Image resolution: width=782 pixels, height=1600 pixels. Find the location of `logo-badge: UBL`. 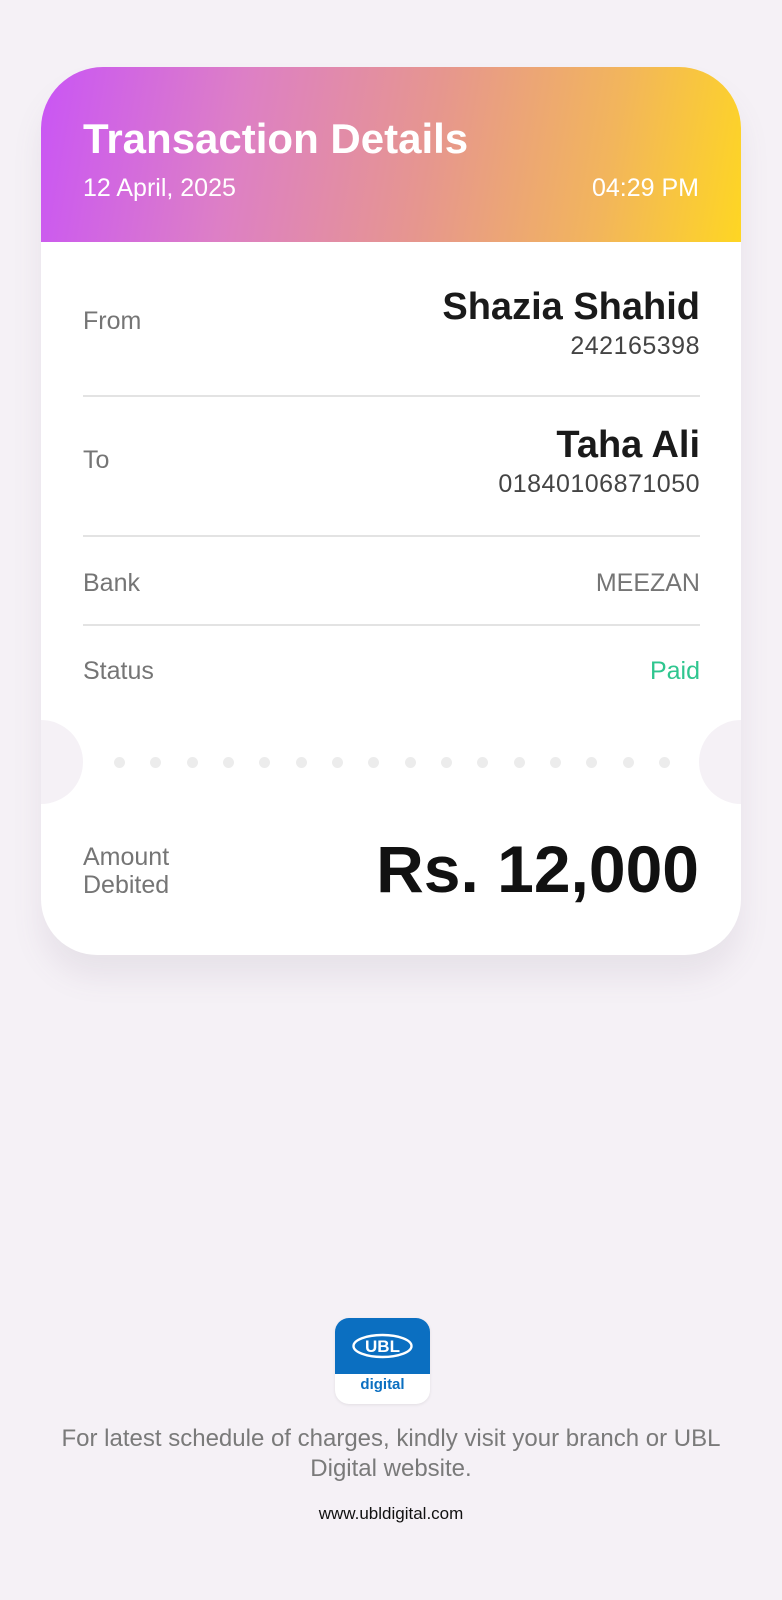

logo-badge: UBL is located at coordinates (382, 1346).